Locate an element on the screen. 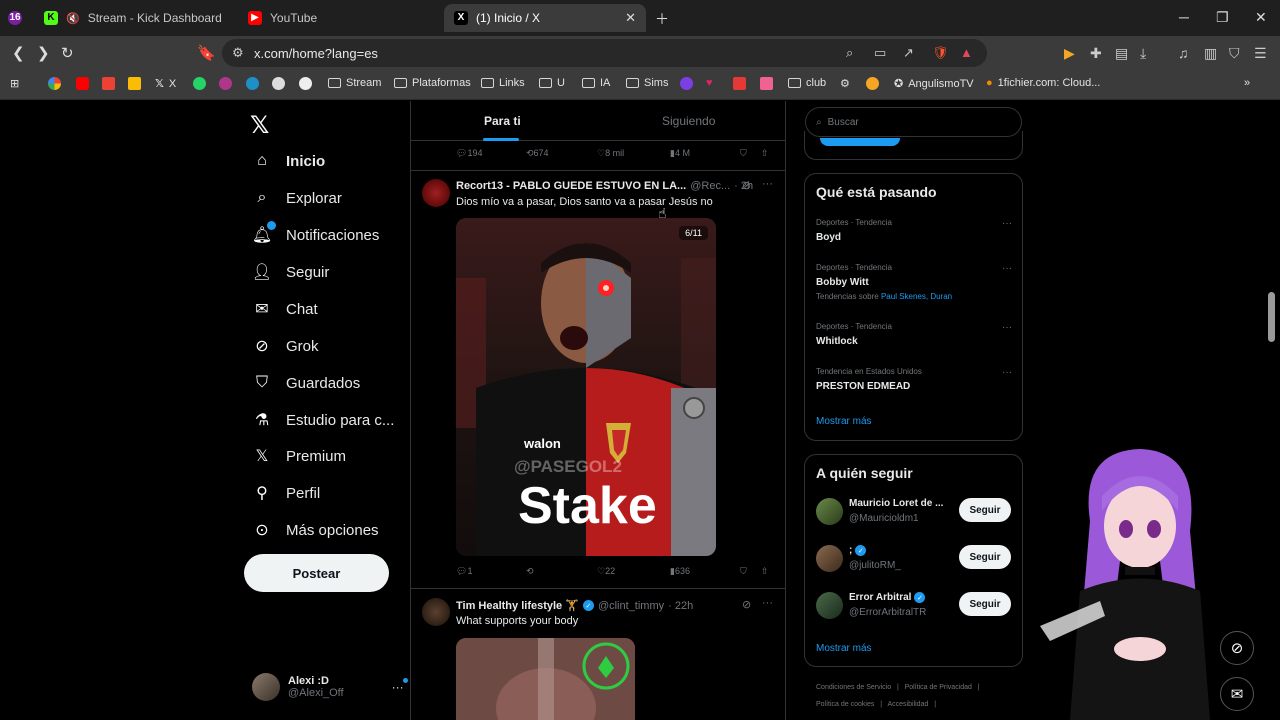  close-window-icon: ✕ is located at coordinates (1261, 17).